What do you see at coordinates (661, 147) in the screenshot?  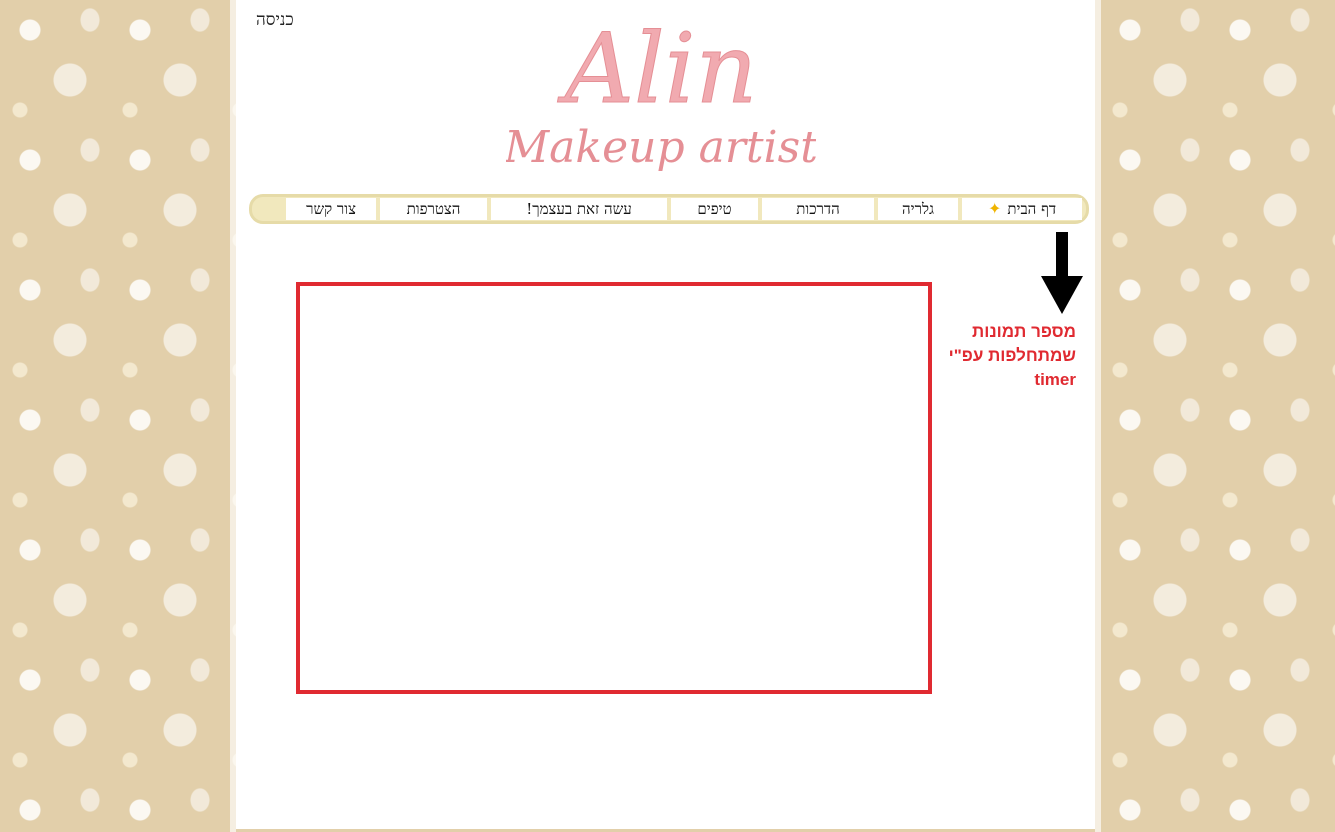 I see `logo-sub-text: Makeup artist` at bounding box center [661, 147].